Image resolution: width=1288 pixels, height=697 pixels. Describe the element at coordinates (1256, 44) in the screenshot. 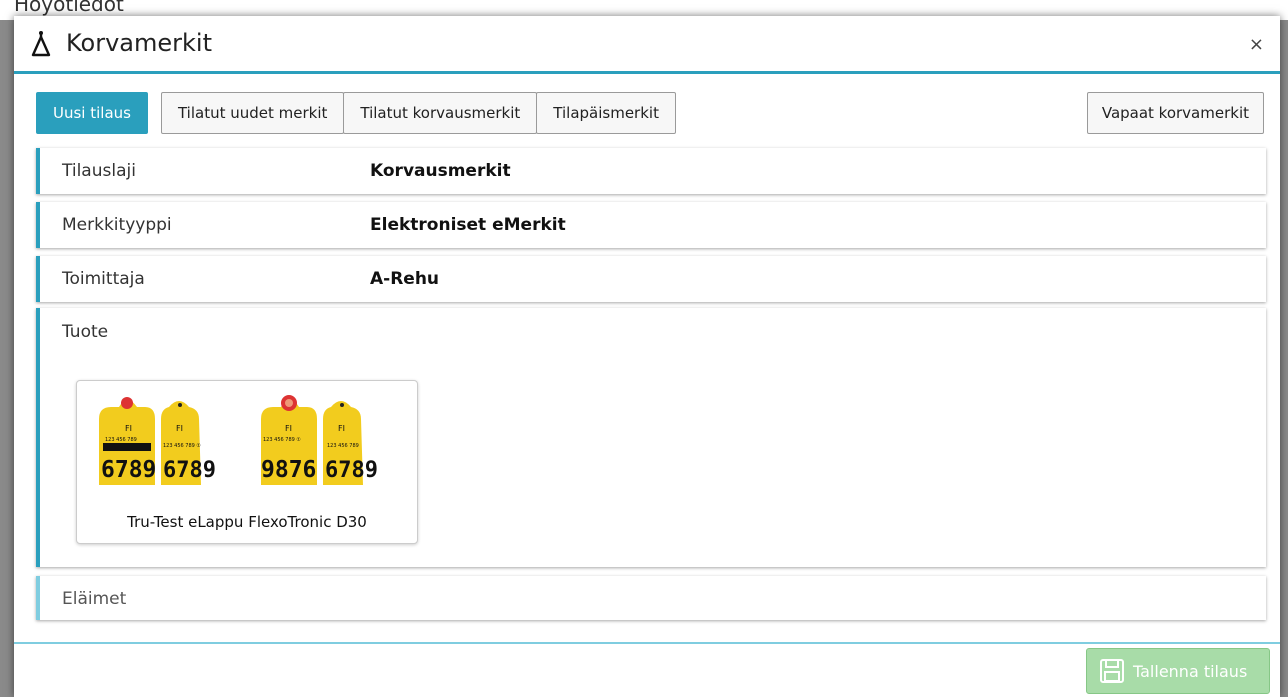

I see `close-icon: ×` at that location.